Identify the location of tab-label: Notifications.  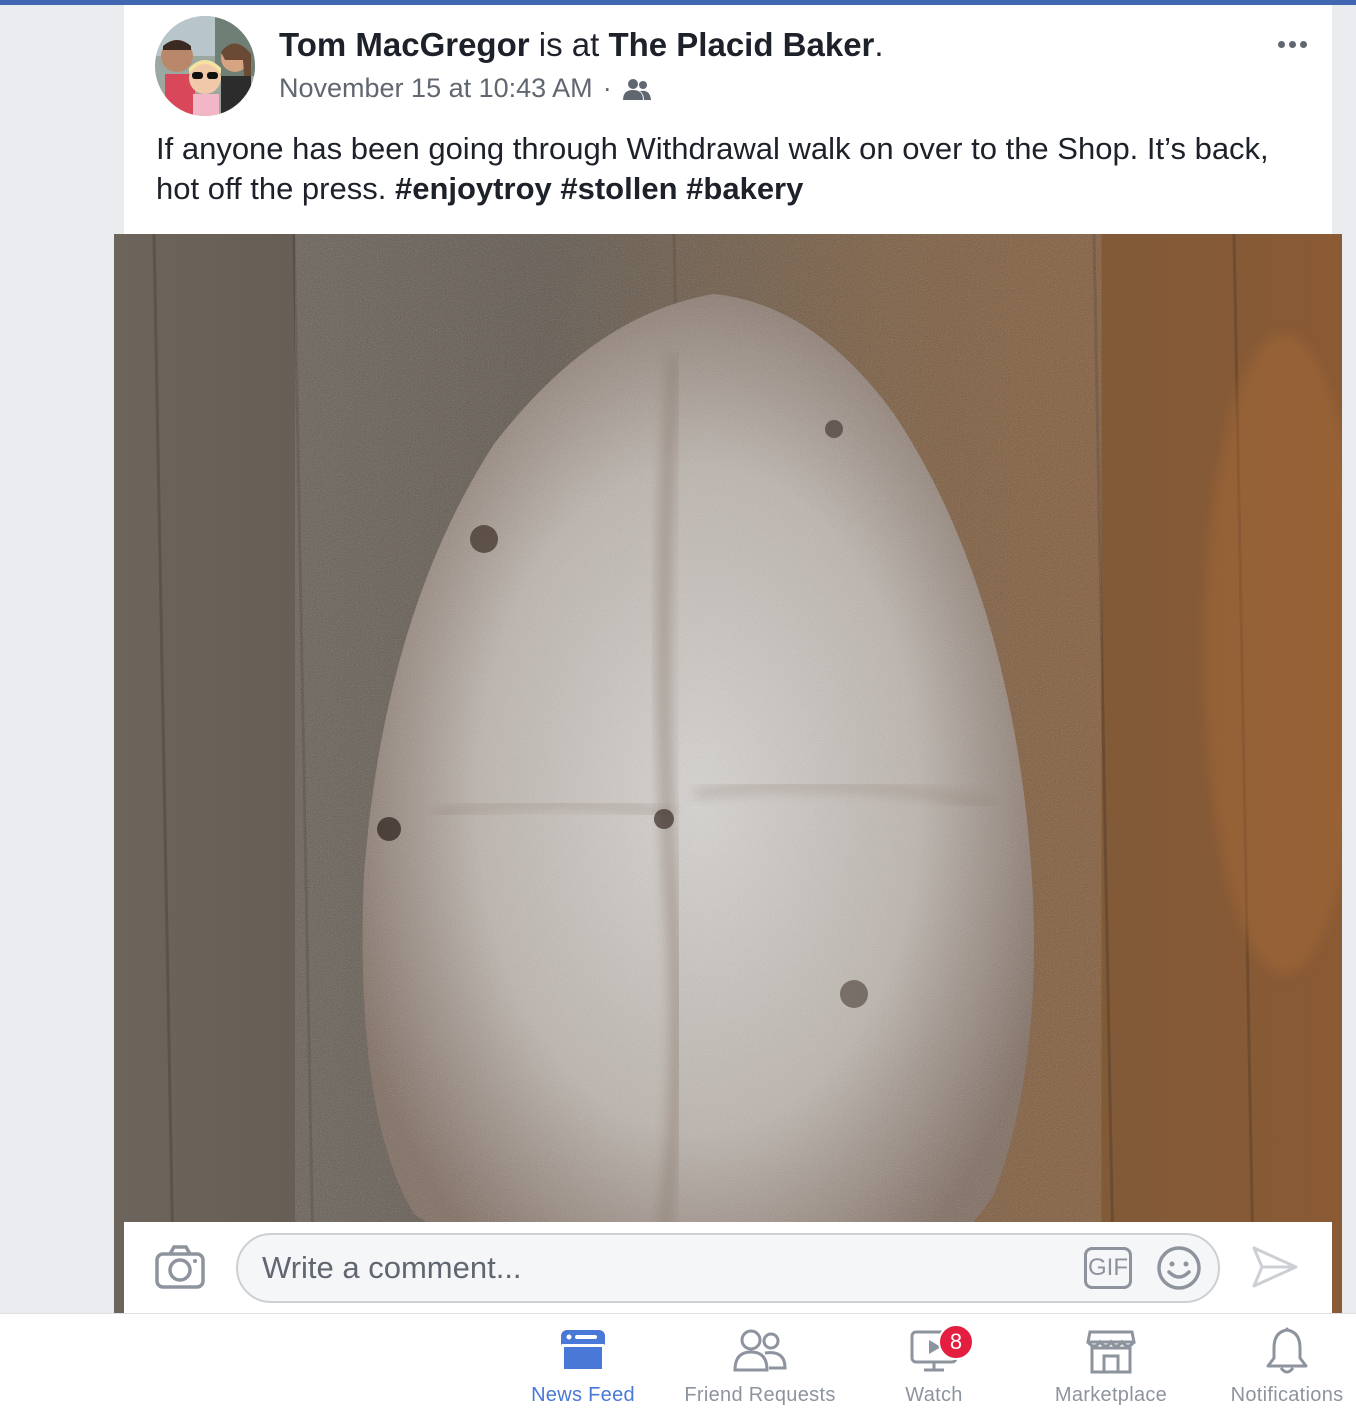
(1287, 1395).